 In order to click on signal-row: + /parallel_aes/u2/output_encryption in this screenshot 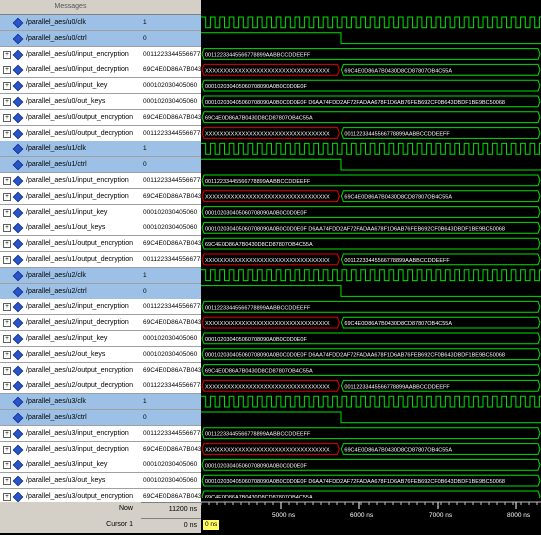, I will do `click(70, 370)`.